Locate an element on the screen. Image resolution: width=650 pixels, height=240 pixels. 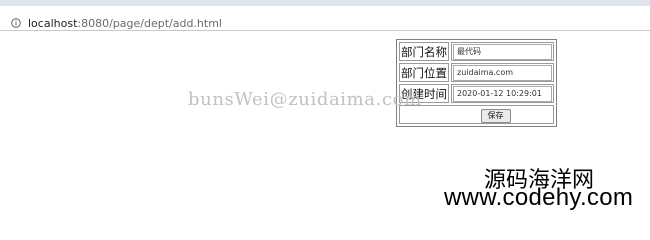
dept-name-input: 最代码 is located at coordinates (502, 52).